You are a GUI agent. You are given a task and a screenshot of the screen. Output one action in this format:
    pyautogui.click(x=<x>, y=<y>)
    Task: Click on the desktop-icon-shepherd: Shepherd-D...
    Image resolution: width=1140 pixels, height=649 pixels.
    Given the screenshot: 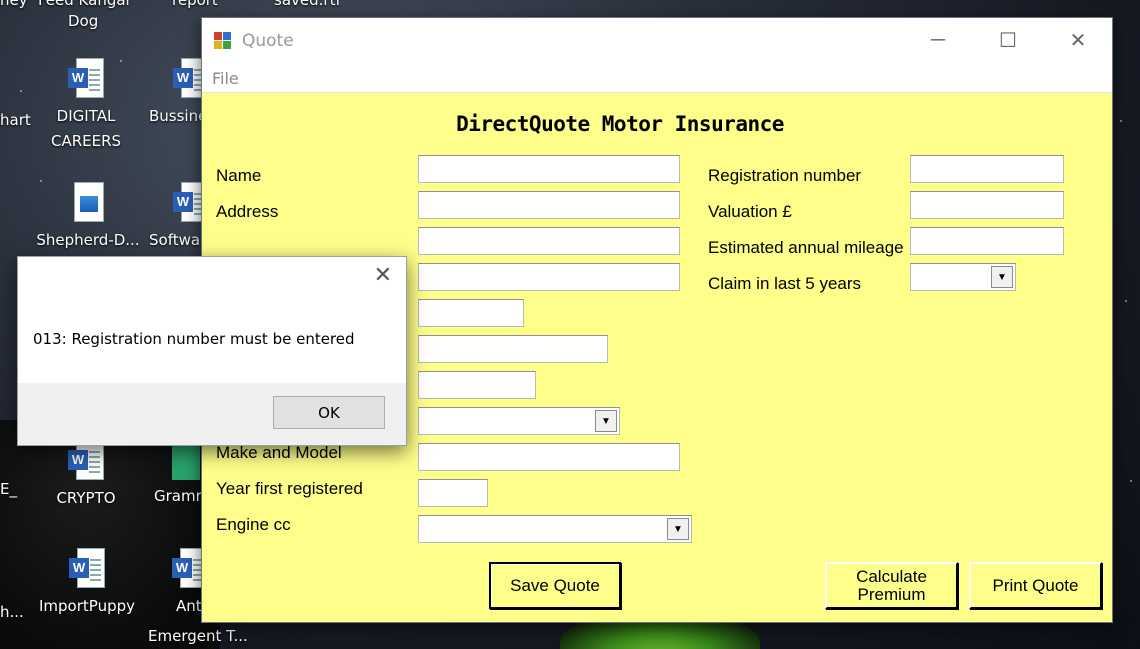 What is the action you would take?
    pyautogui.click(x=88, y=217)
    